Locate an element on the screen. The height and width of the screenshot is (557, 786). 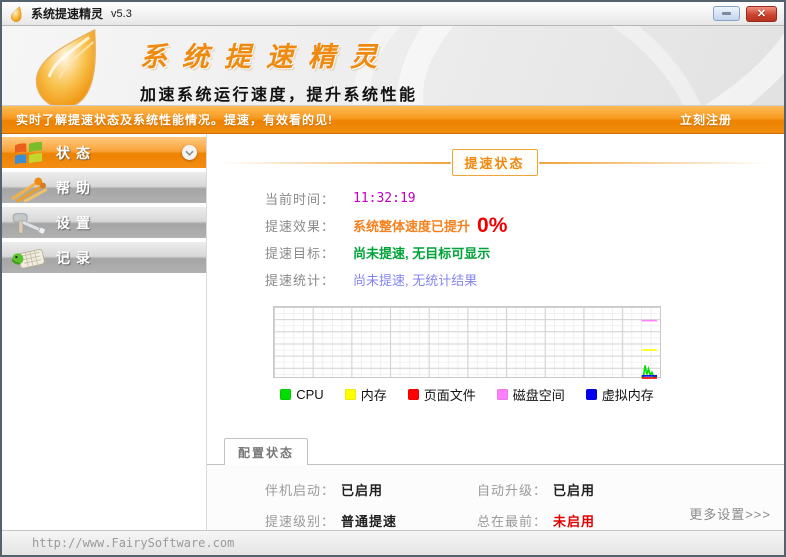
more-settings-link: 更多设置>>> is located at coordinates (730, 513).